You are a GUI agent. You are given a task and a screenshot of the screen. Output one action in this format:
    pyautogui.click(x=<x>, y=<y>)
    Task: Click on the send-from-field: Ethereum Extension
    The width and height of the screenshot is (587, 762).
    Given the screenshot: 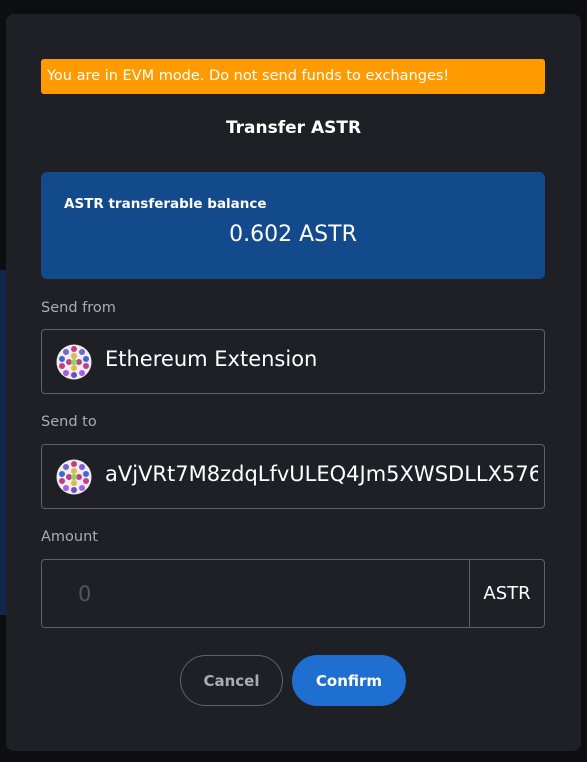 What is the action you would take?
    pyautogui.click(x=293, y=361)
    